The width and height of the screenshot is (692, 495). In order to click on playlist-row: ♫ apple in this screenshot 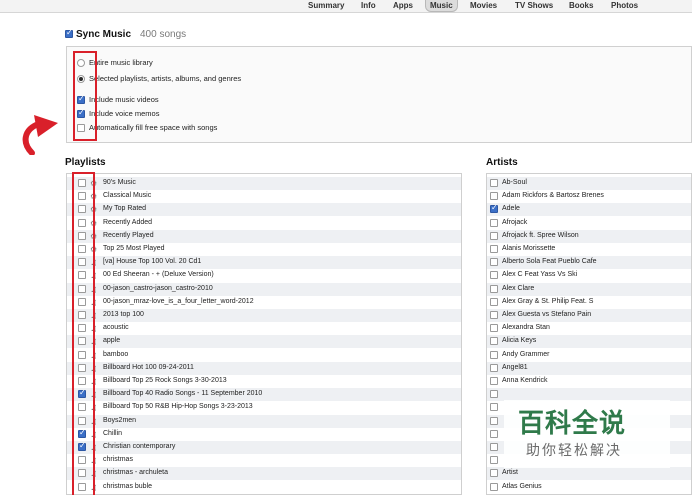, I will do `click(264, 342)`.